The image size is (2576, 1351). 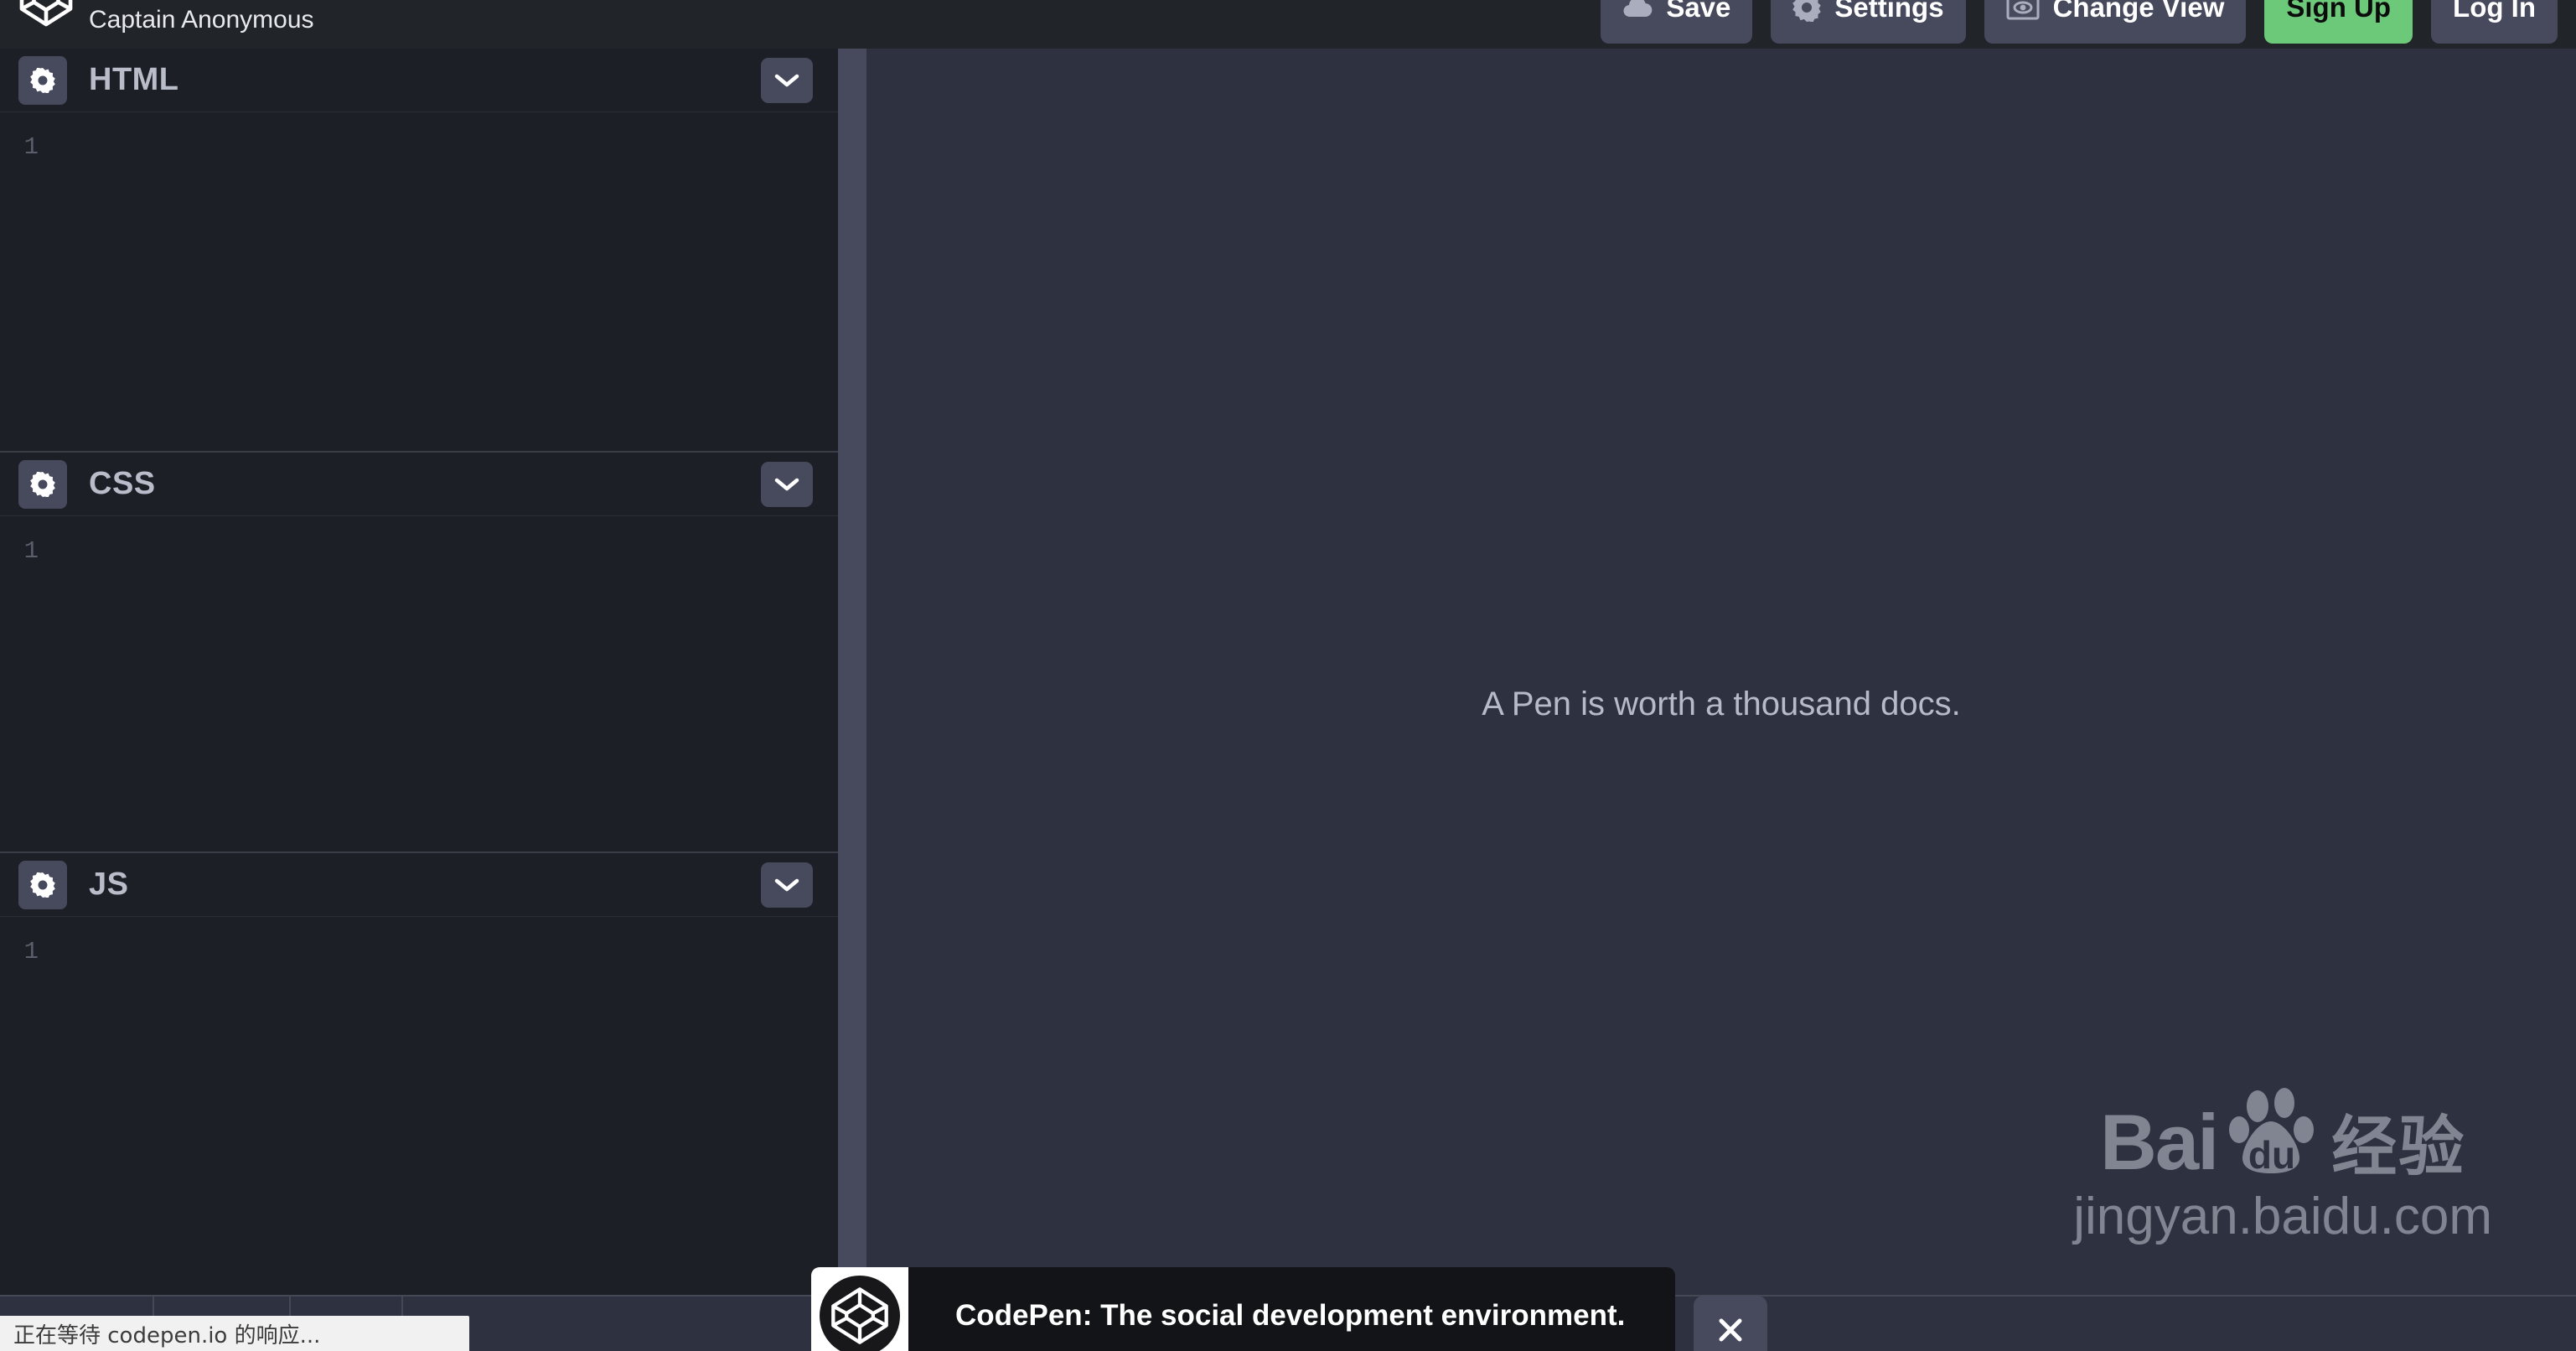 I want to click on editor-panel-css: CSS 1, so click(x=419, y=653).